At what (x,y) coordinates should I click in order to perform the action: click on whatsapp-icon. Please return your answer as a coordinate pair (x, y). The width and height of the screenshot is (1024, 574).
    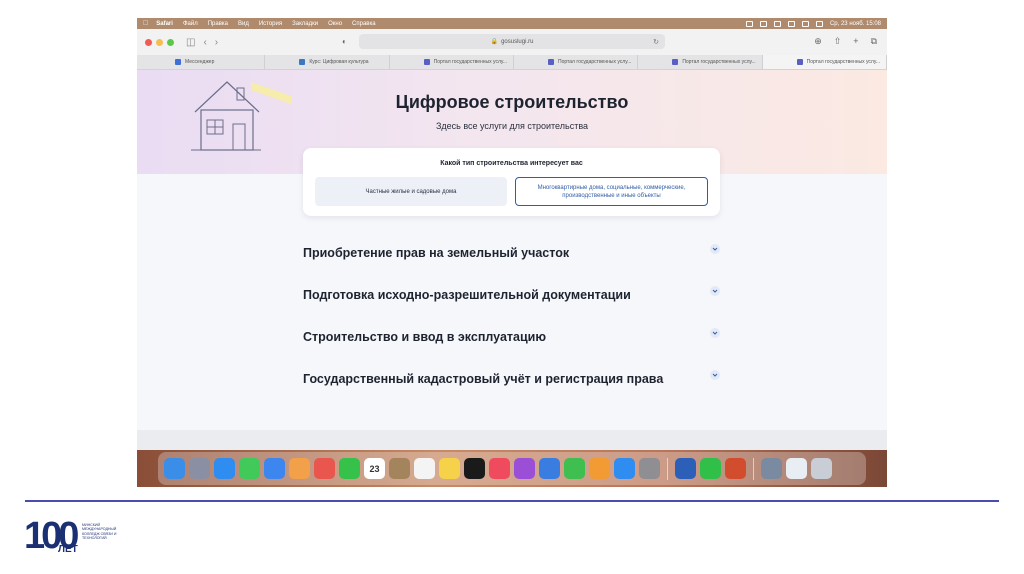
    Looking at the image, I should click on (710, 468).